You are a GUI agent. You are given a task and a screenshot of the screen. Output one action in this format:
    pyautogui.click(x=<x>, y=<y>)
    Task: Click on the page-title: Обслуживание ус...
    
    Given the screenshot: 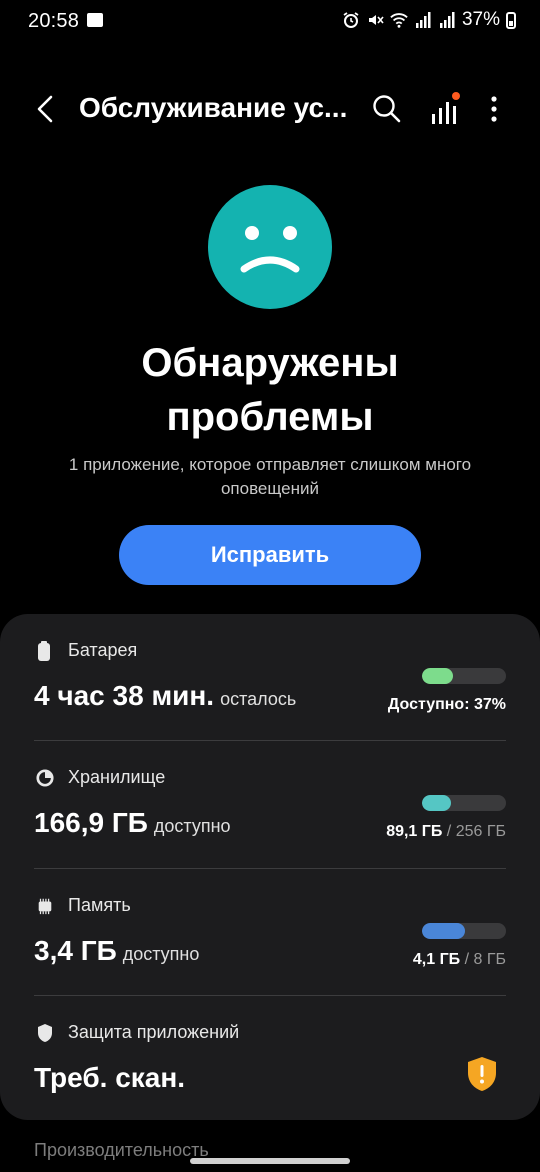 What is the action you would take?
    pyautogui.click(x=213, y=107)
    